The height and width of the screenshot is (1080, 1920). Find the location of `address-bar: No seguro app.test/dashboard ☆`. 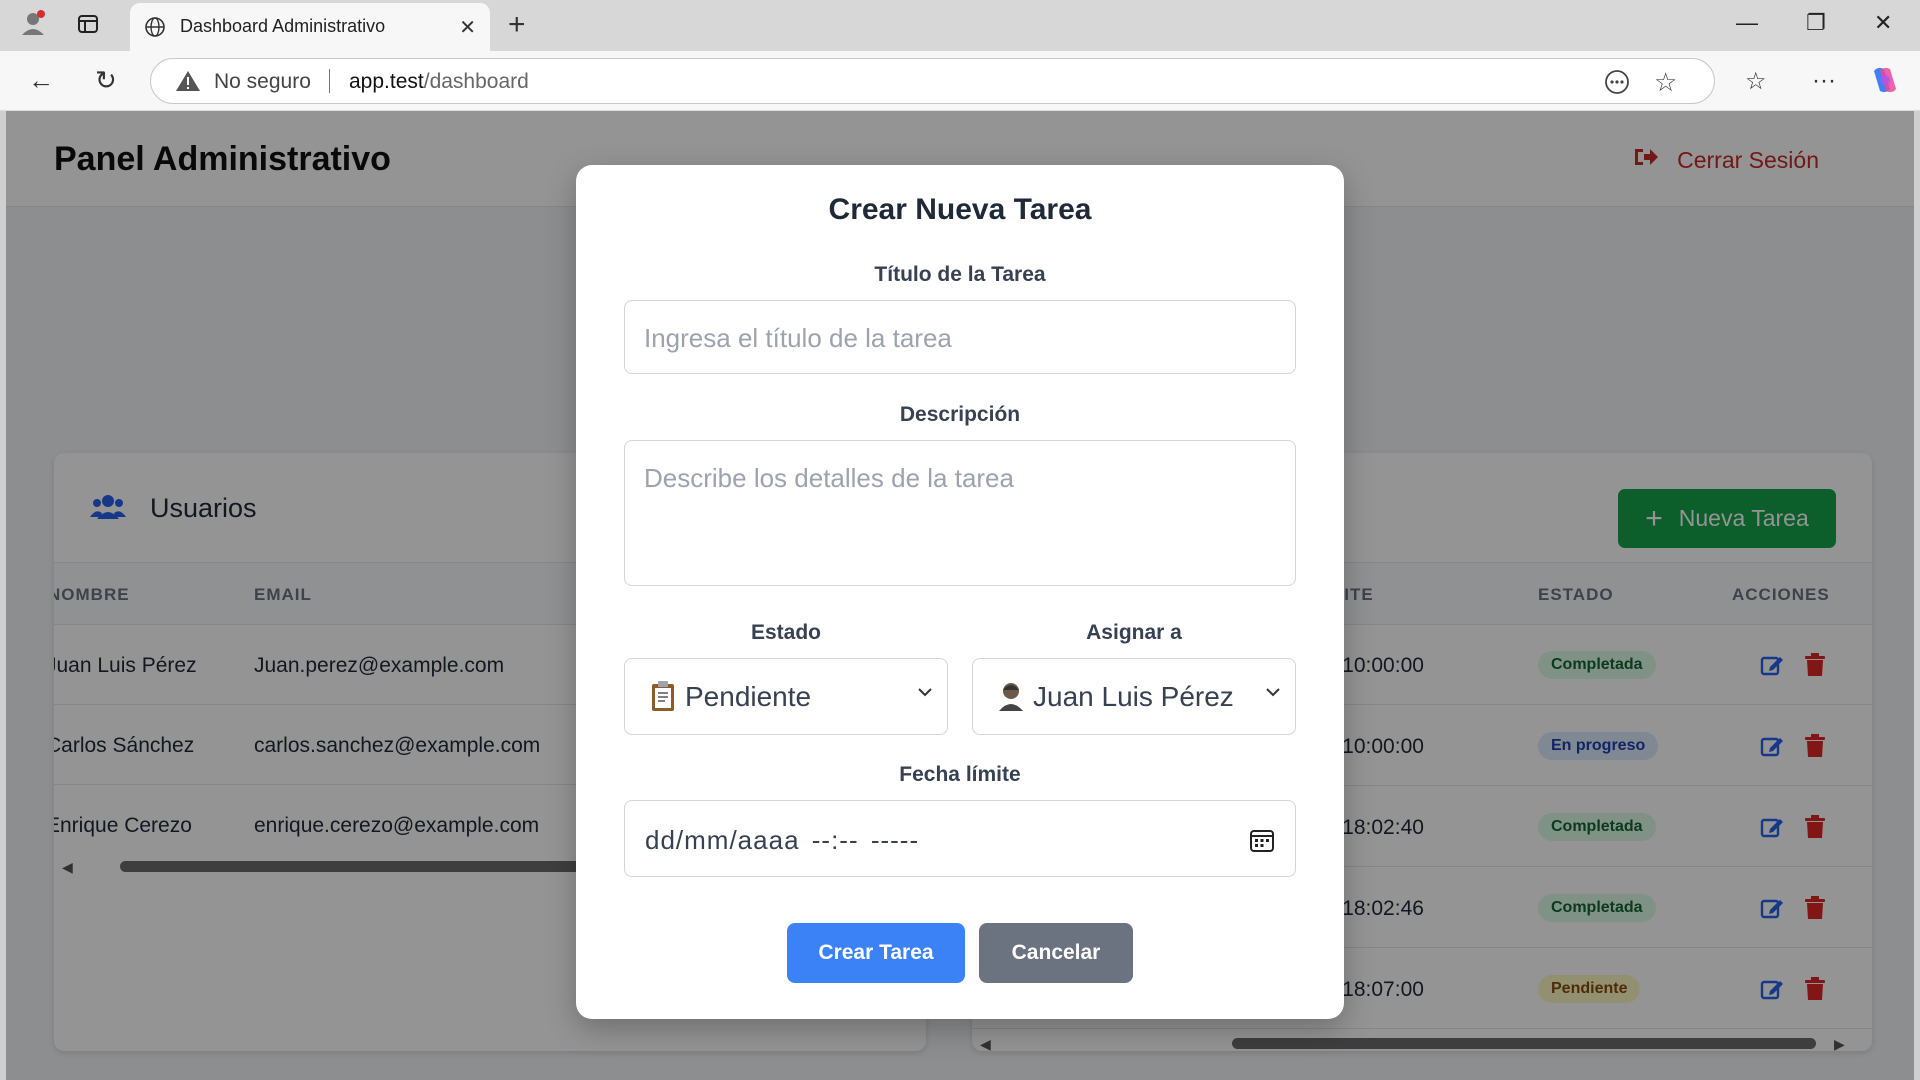

address-bar: No seguro app.test/dashboard ☆ is located at coordinates (932, 81).